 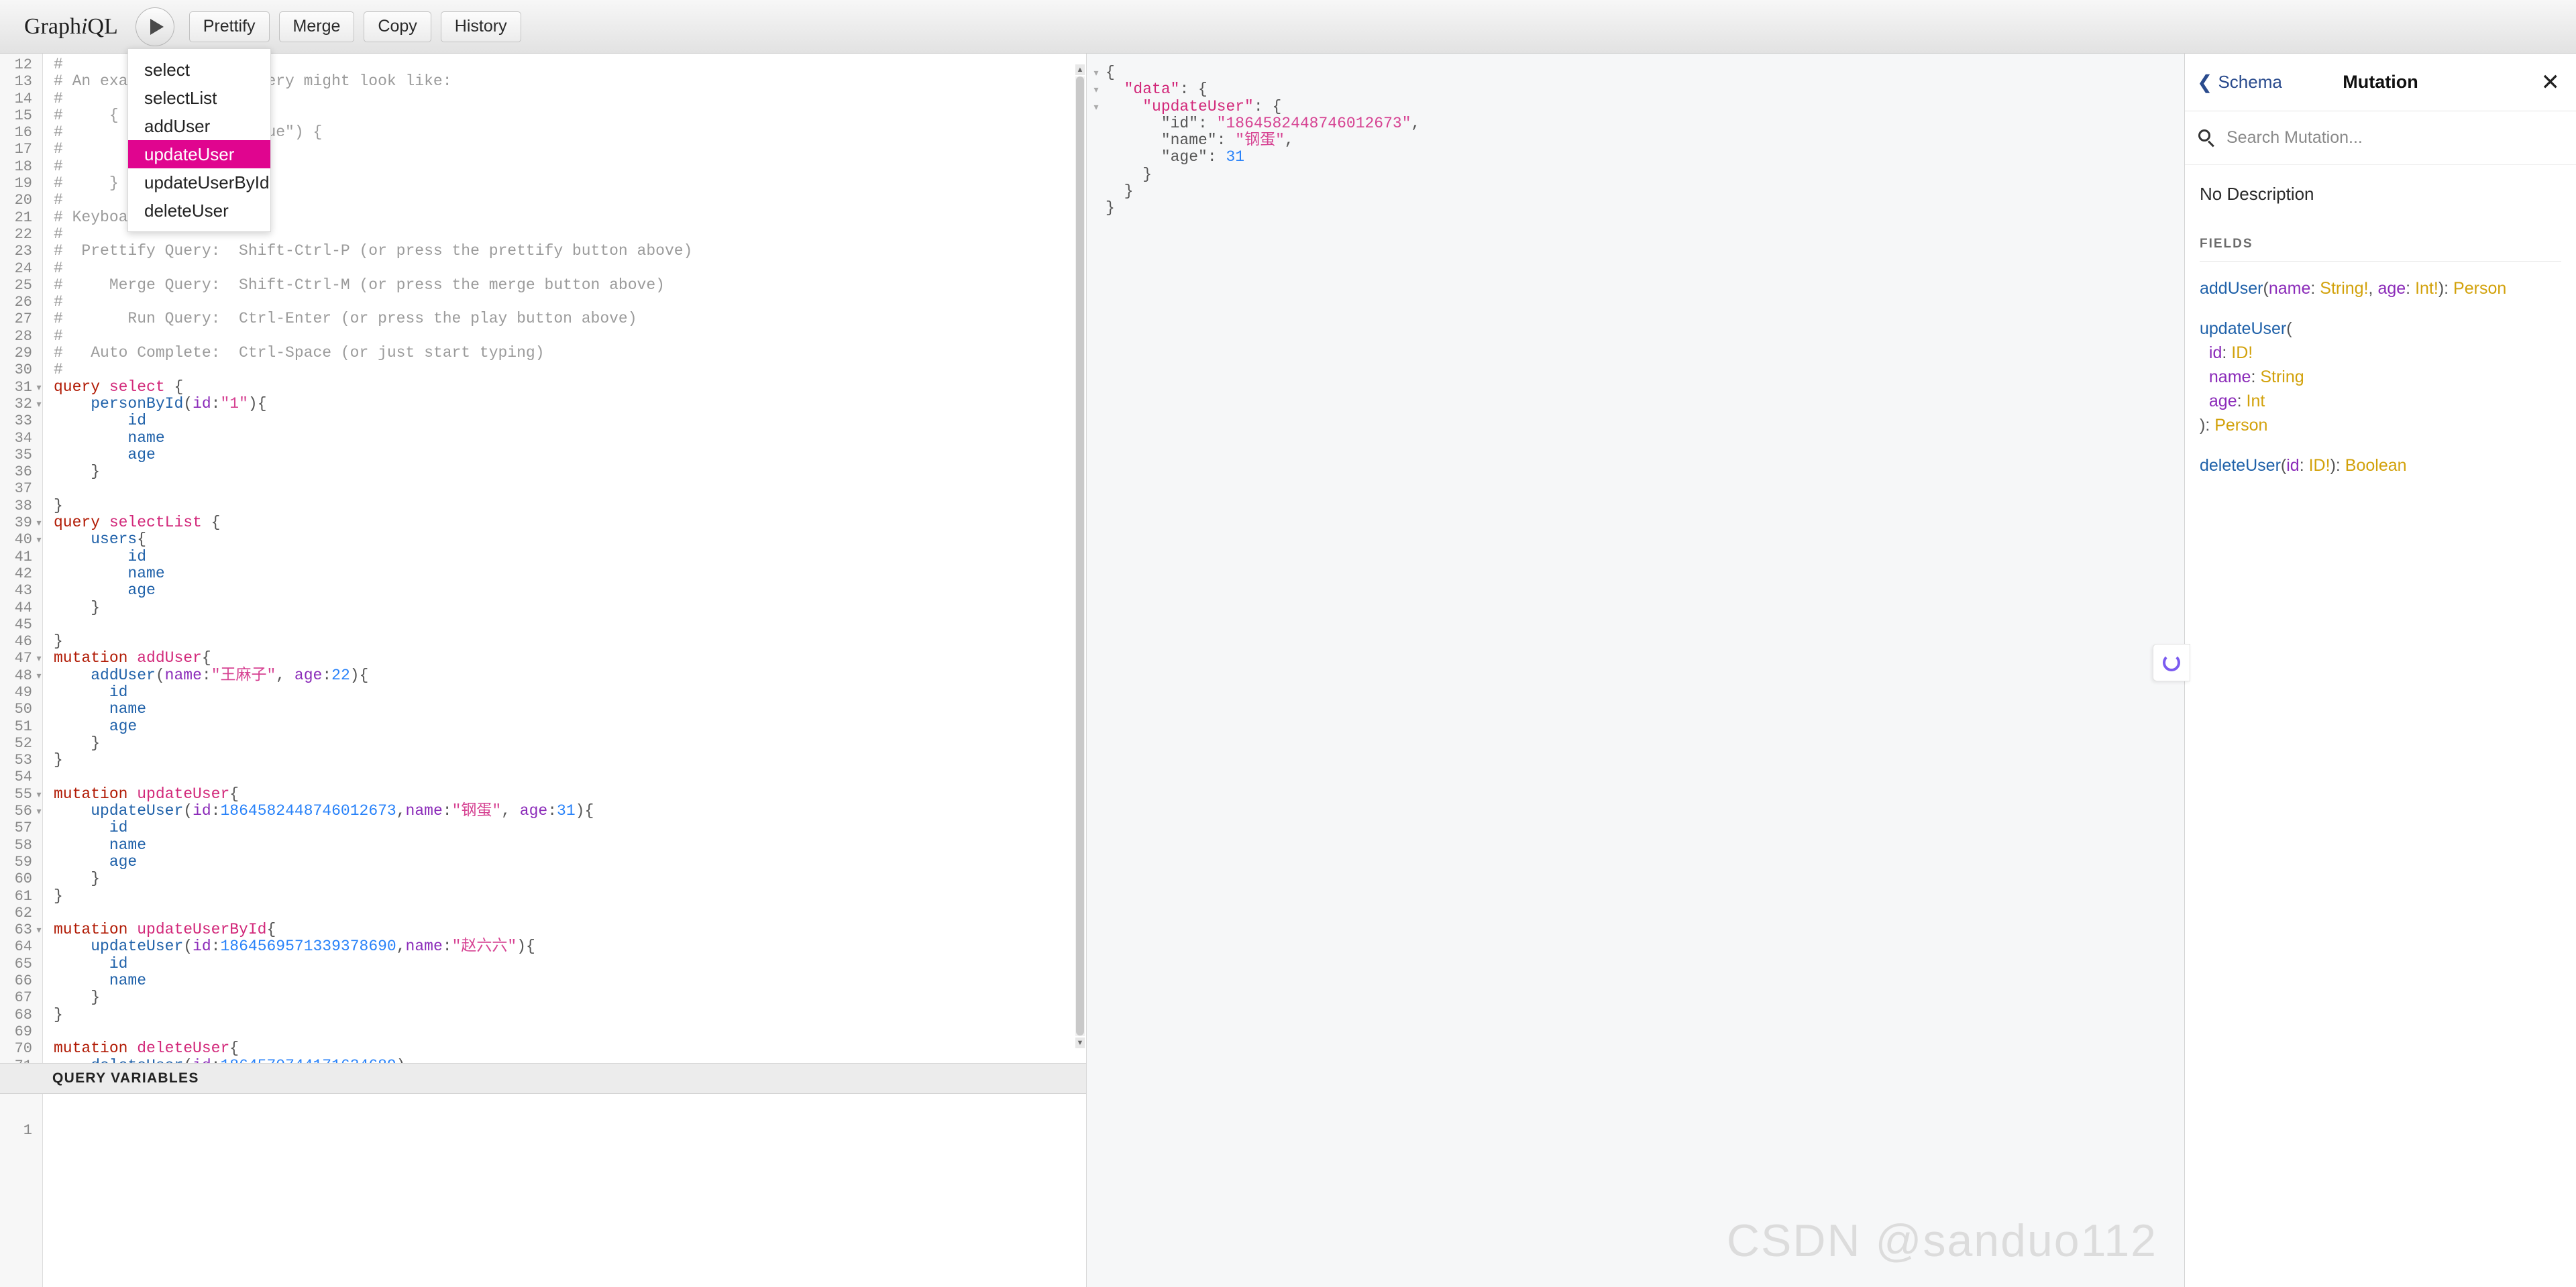 I want to click on autocomplete-item-selectList: selectList, so click(x=199, y=98).